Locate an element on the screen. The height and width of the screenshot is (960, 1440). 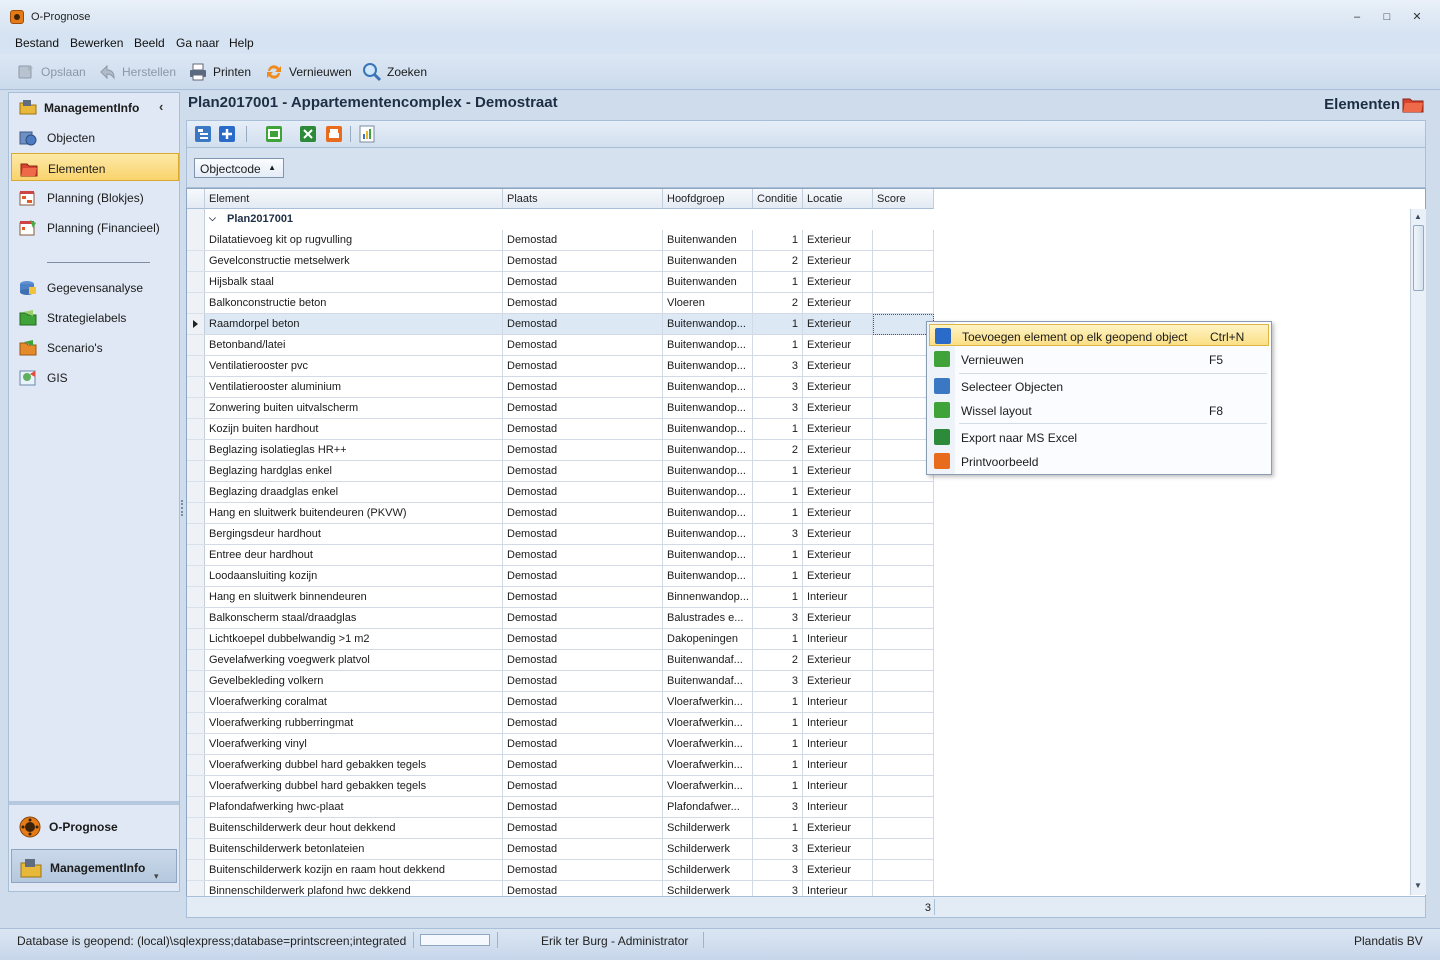
cell-element: Plafondafwerking hwc-plaat is located at coordinates (354, 807).